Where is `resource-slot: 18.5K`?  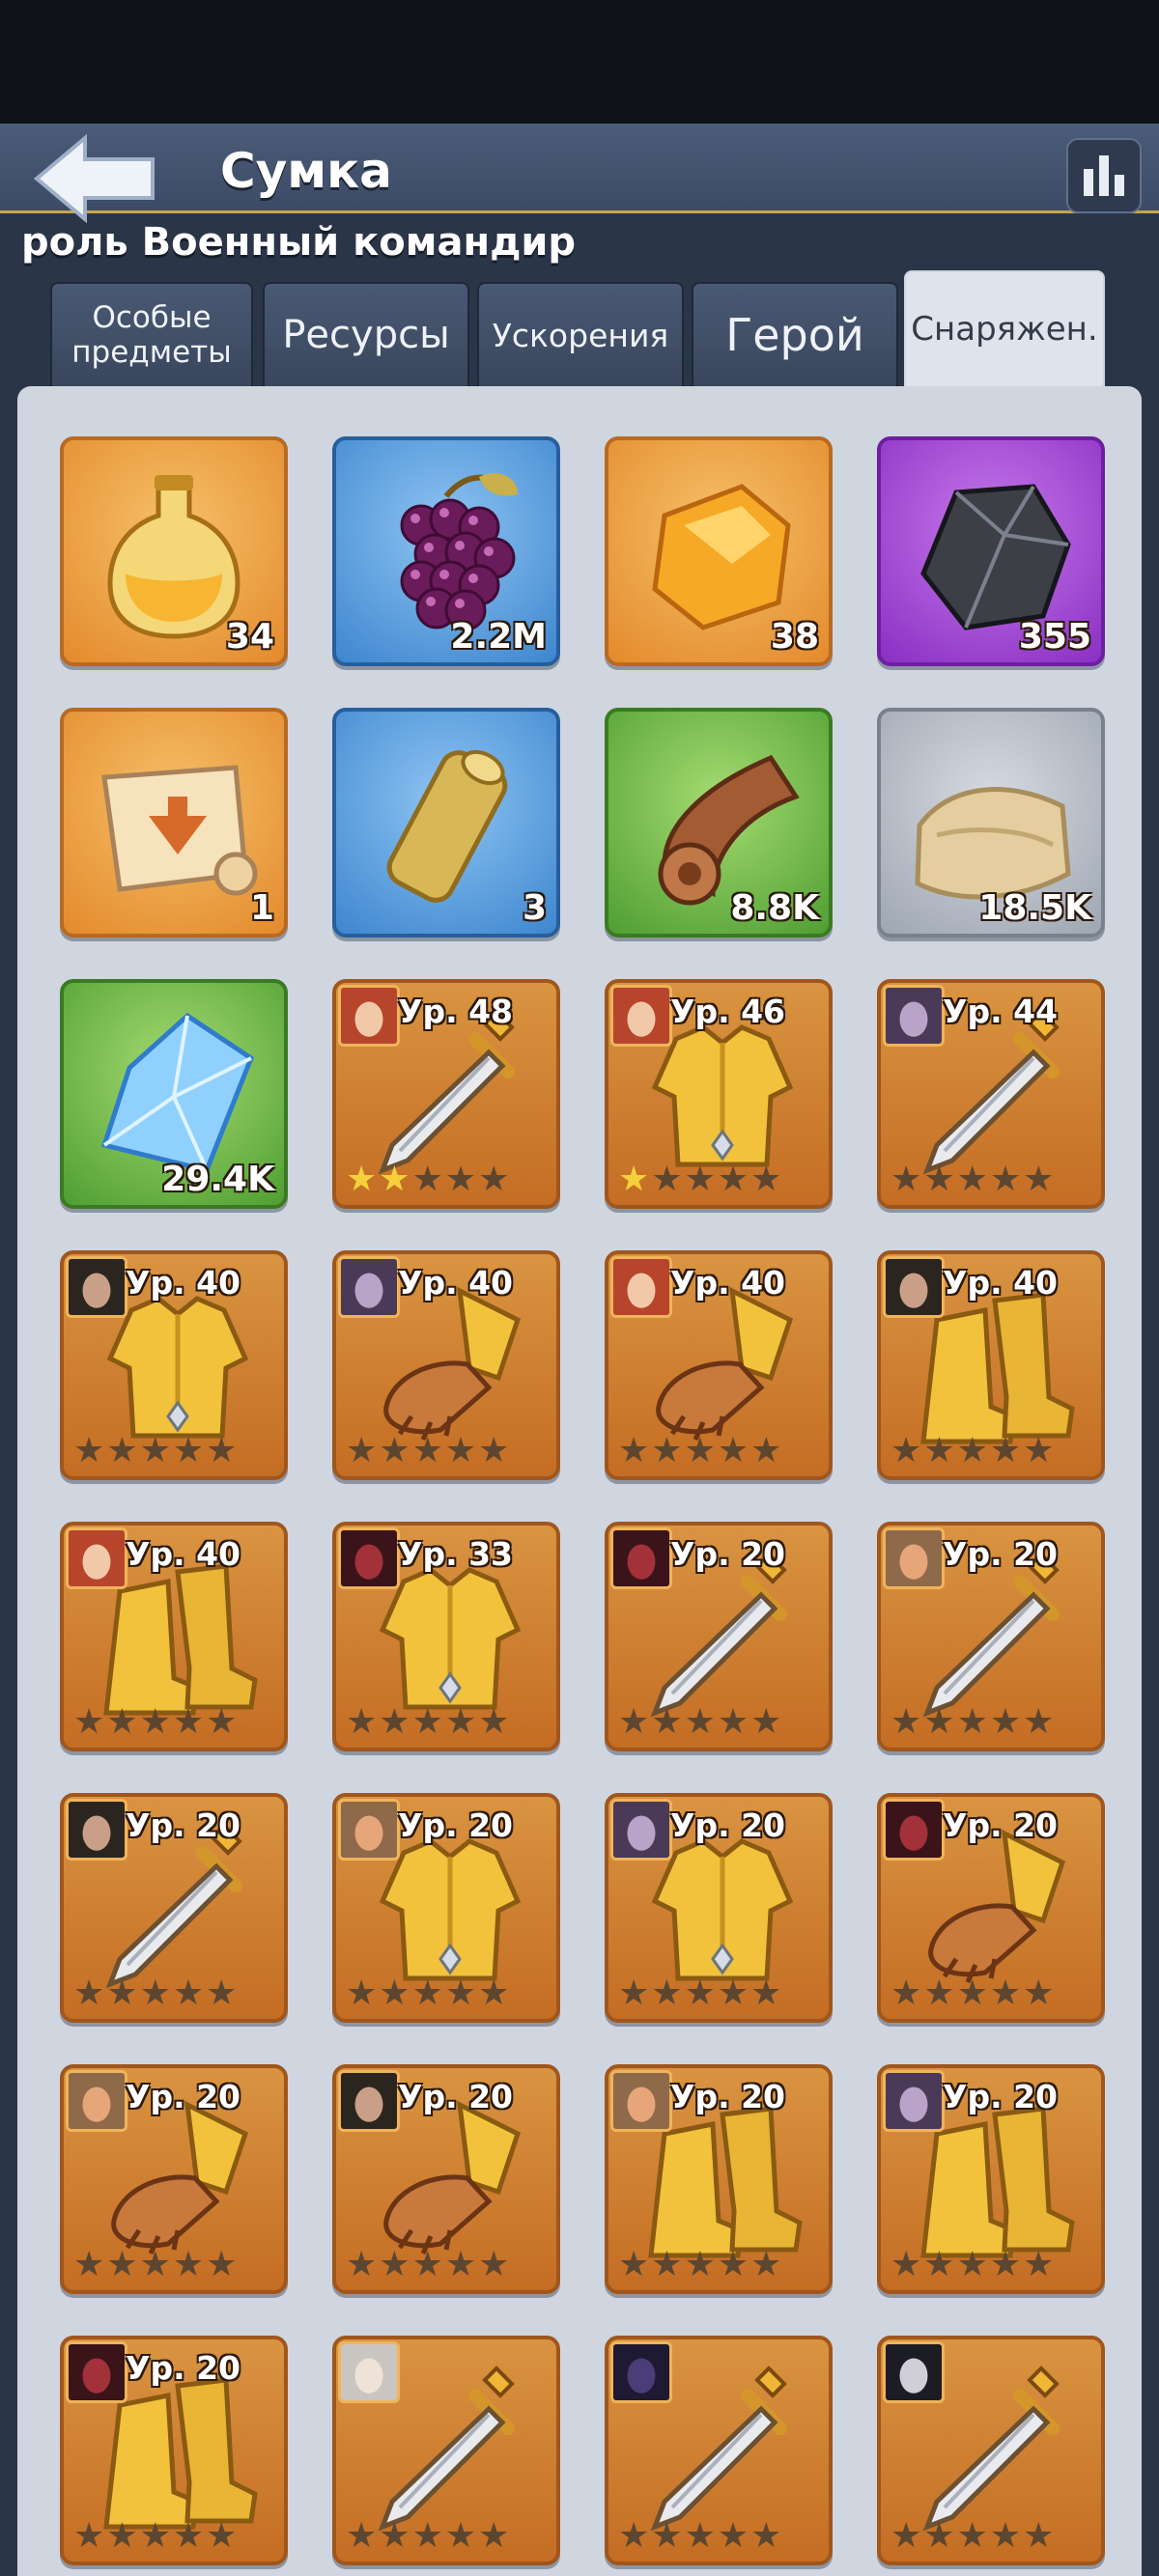
resource-slot: 18.5K is located at coordinates (991, 823).